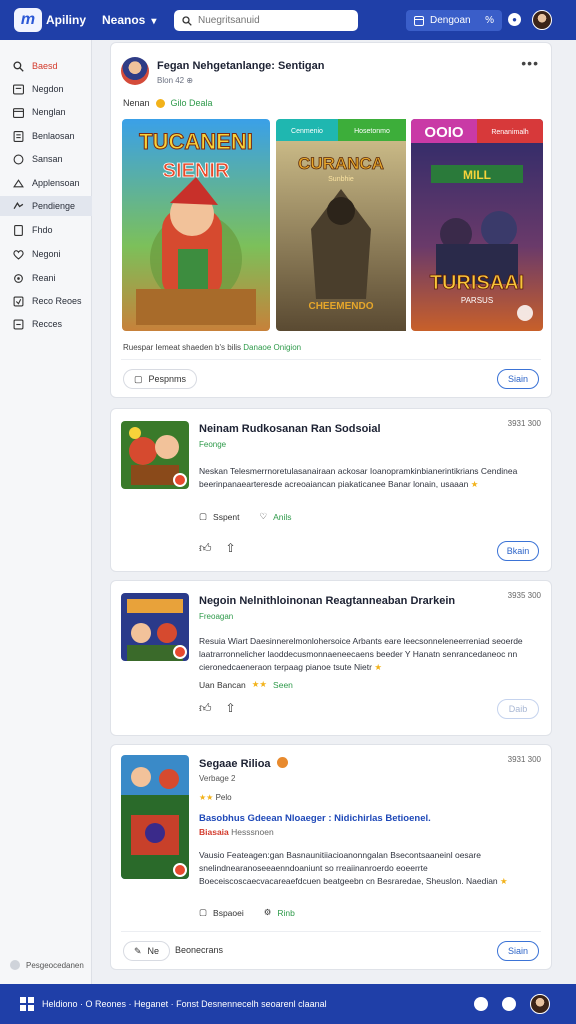 The height and width of the screenshot is (1024, 576). Describe the element at coordinates (222, 685) in the screenshot. I see `action-label: Uan Bancan` at that location.